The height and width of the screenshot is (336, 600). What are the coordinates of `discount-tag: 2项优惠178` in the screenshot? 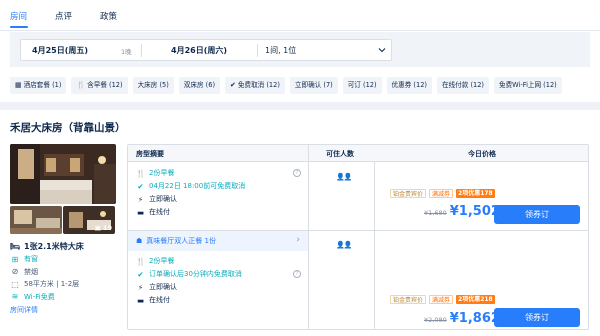 It's located at (475, 193).